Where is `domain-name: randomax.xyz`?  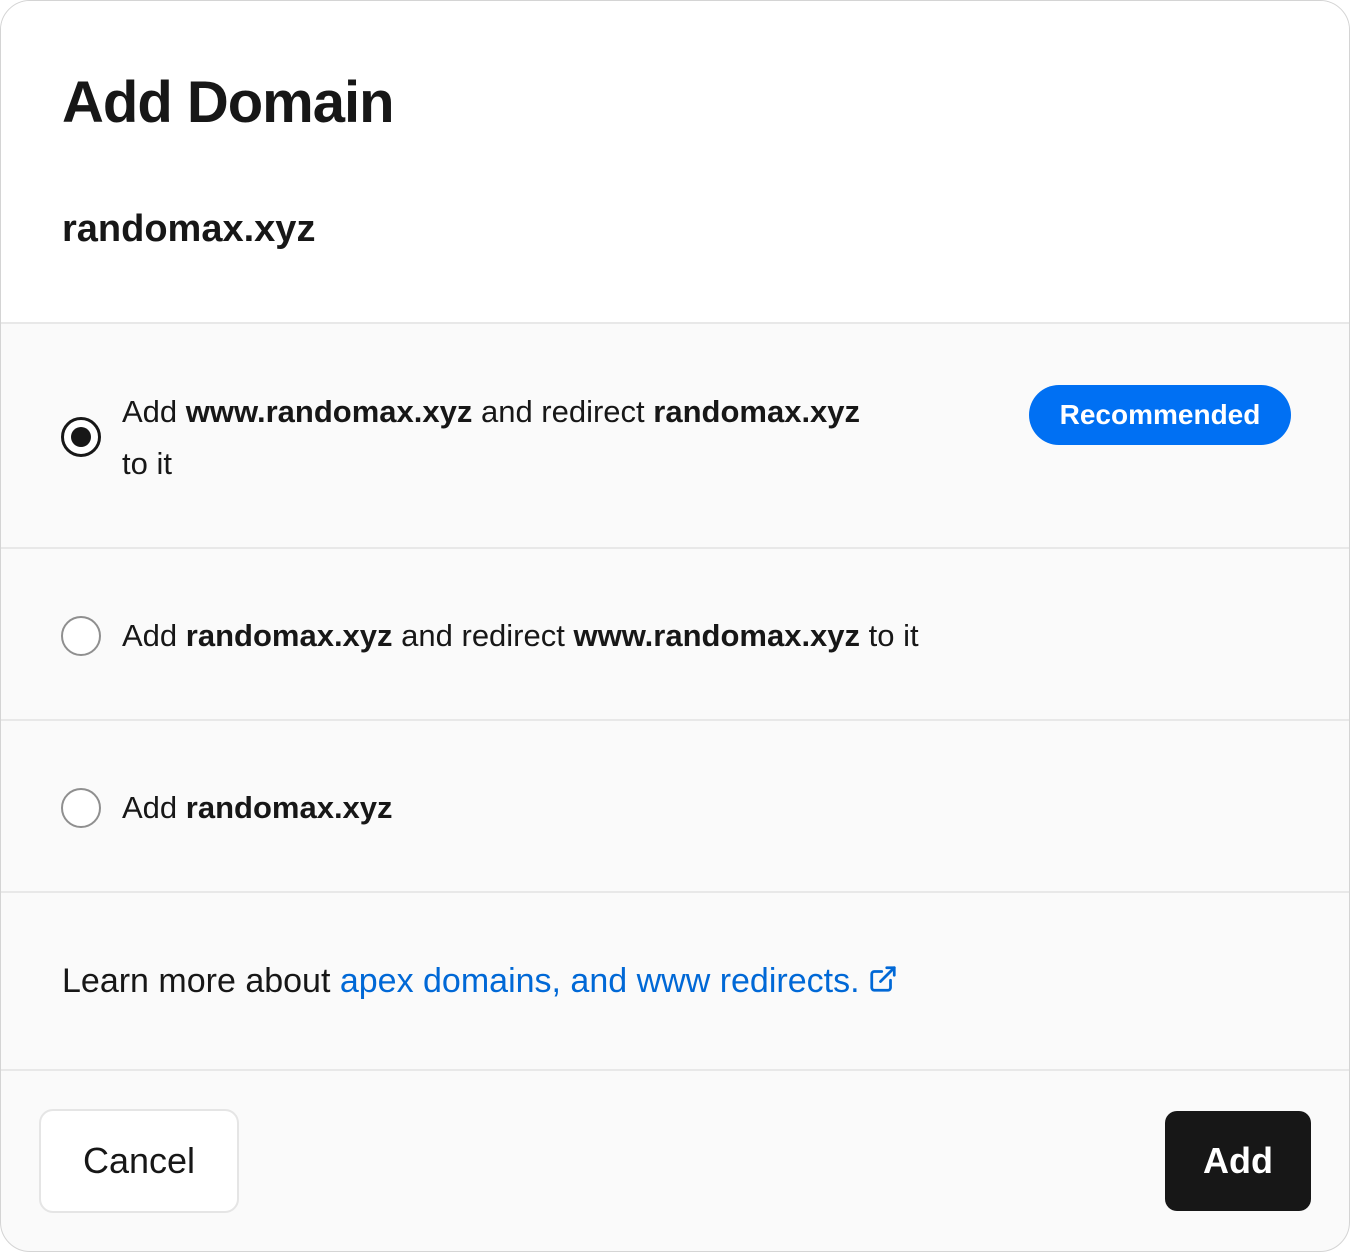
domain-name: randomax.xyz is located at coordinates (189, 229).